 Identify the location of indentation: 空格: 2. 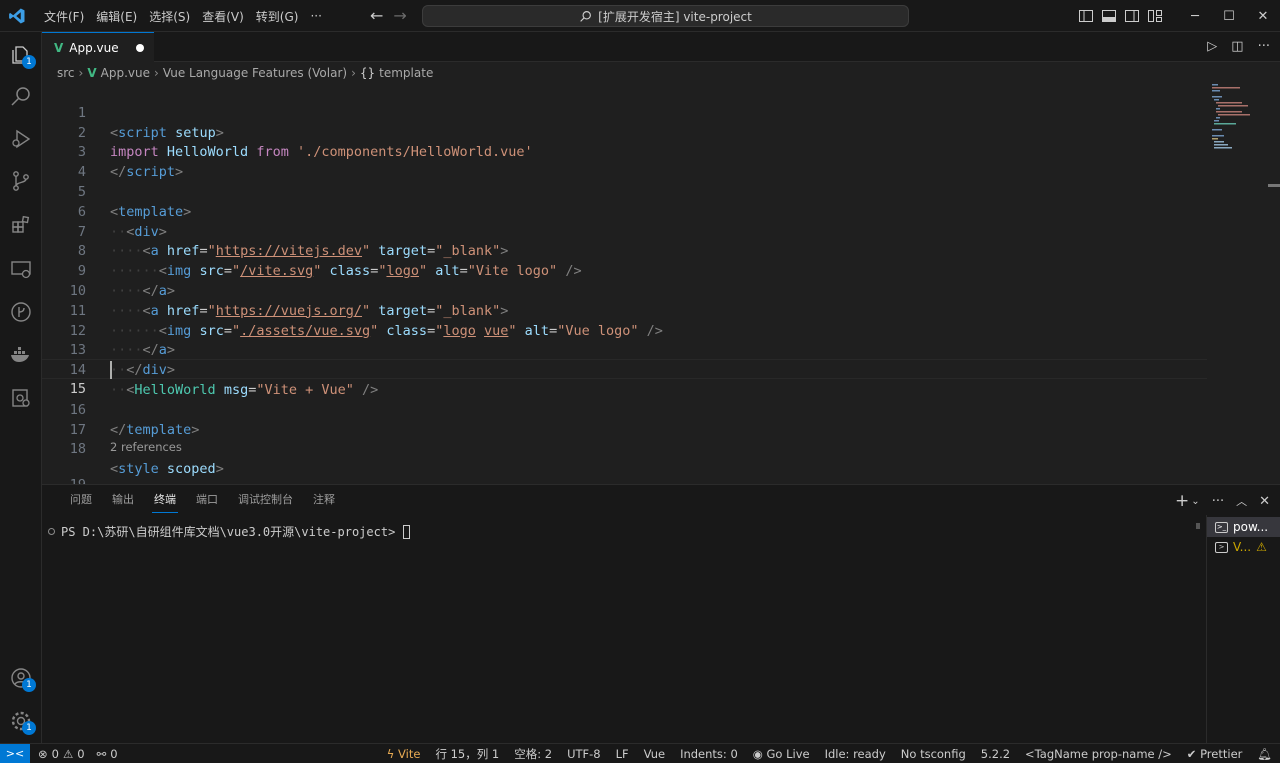
(533, 754).